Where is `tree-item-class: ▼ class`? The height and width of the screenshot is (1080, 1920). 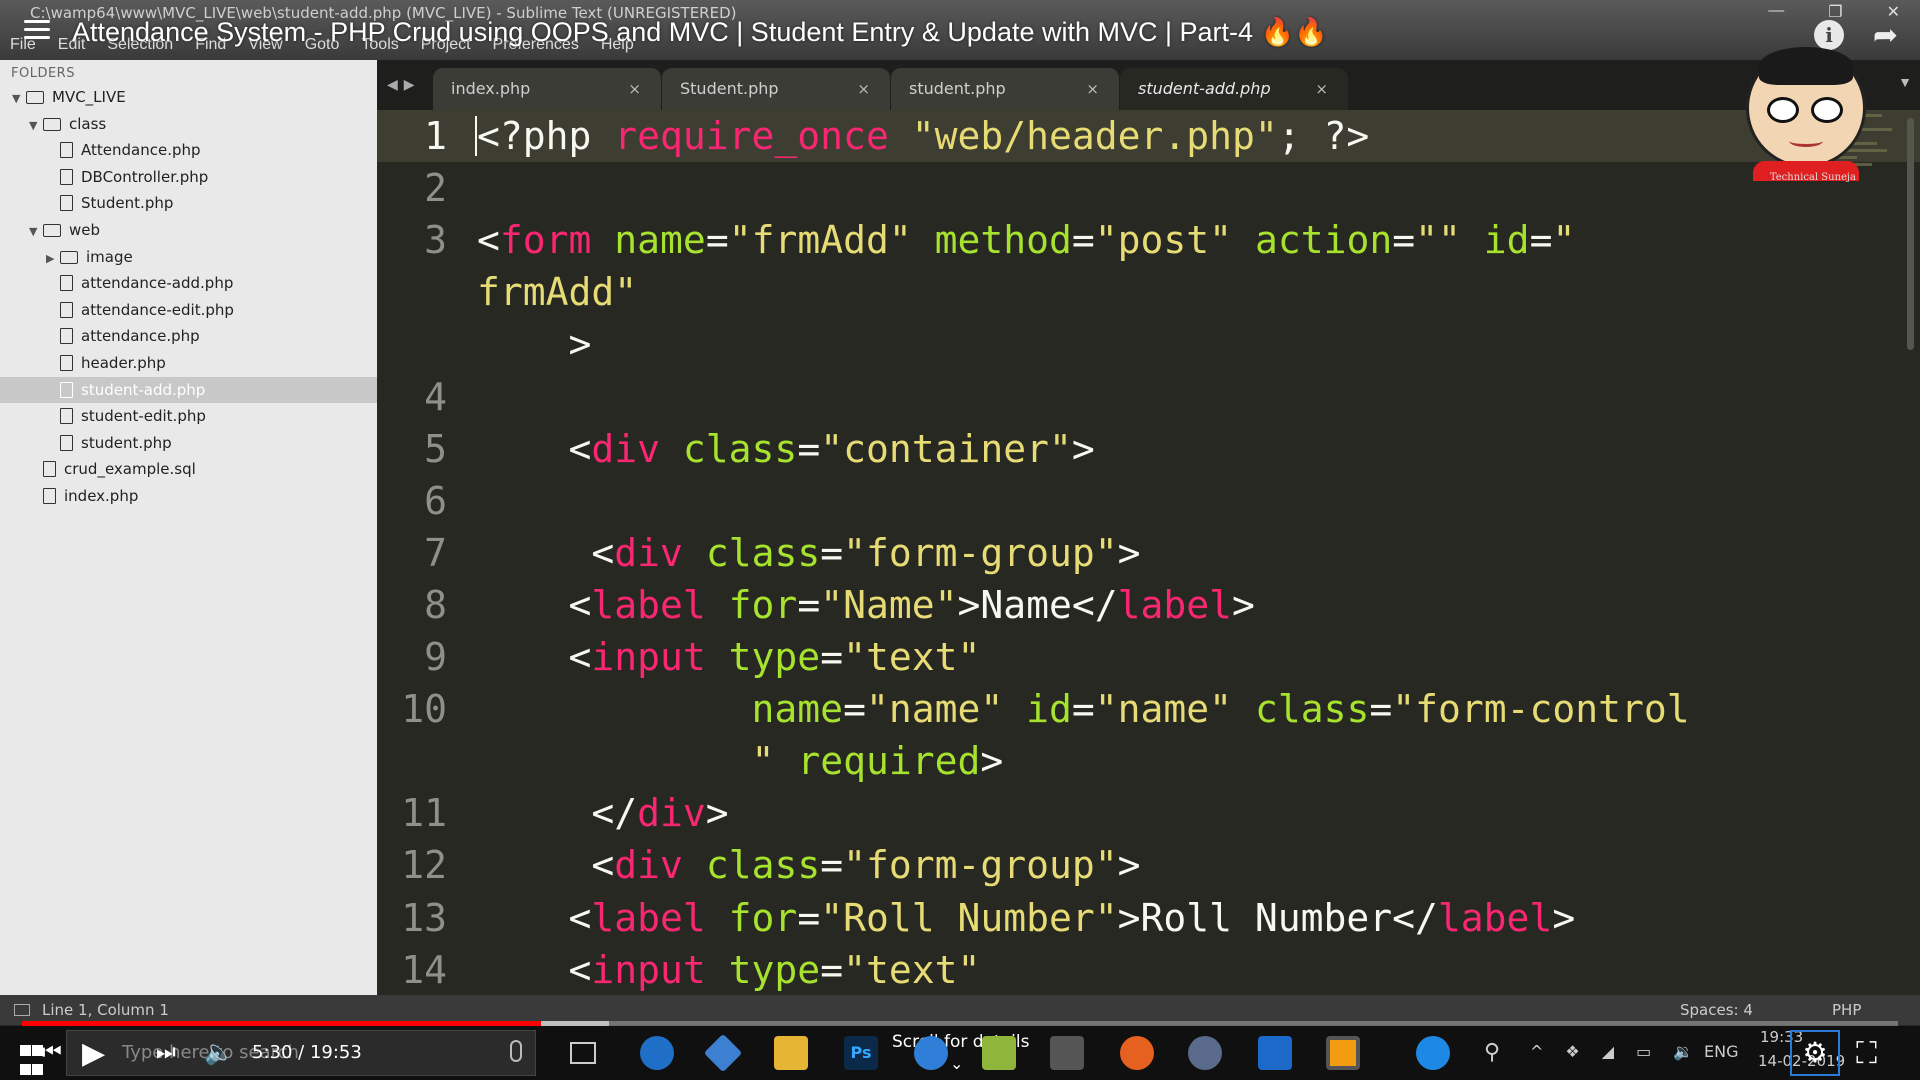
tree-item-class: ▼ class is located at coordinates (188, 124).